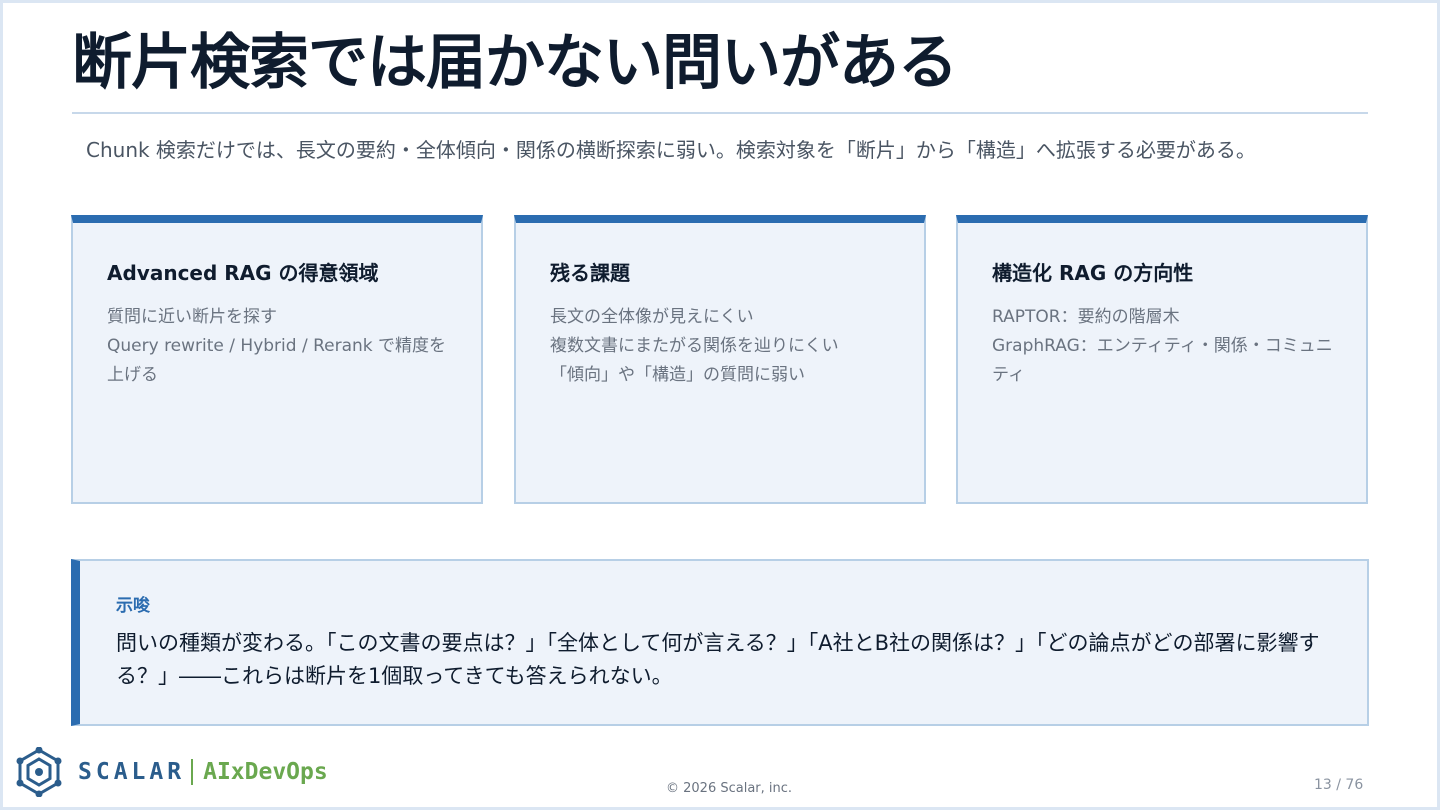 This screenshot has width=1440, height=810. Describe the element at coordinates (515, 63) in the screenshot. I see `slide-title: 断片検索では届かない問いがある` at that location.